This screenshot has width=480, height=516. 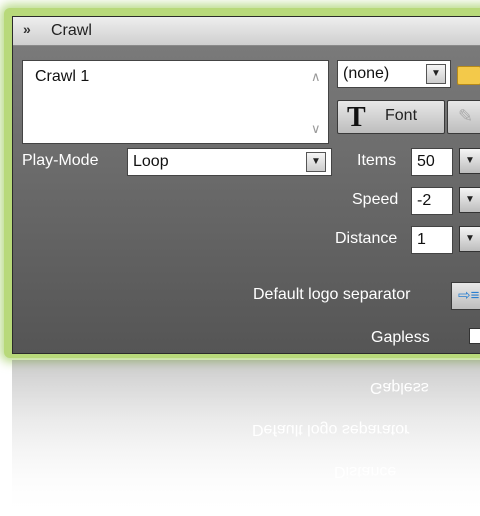 I want to click on distance-input: 1, so click(x=432, y=240).